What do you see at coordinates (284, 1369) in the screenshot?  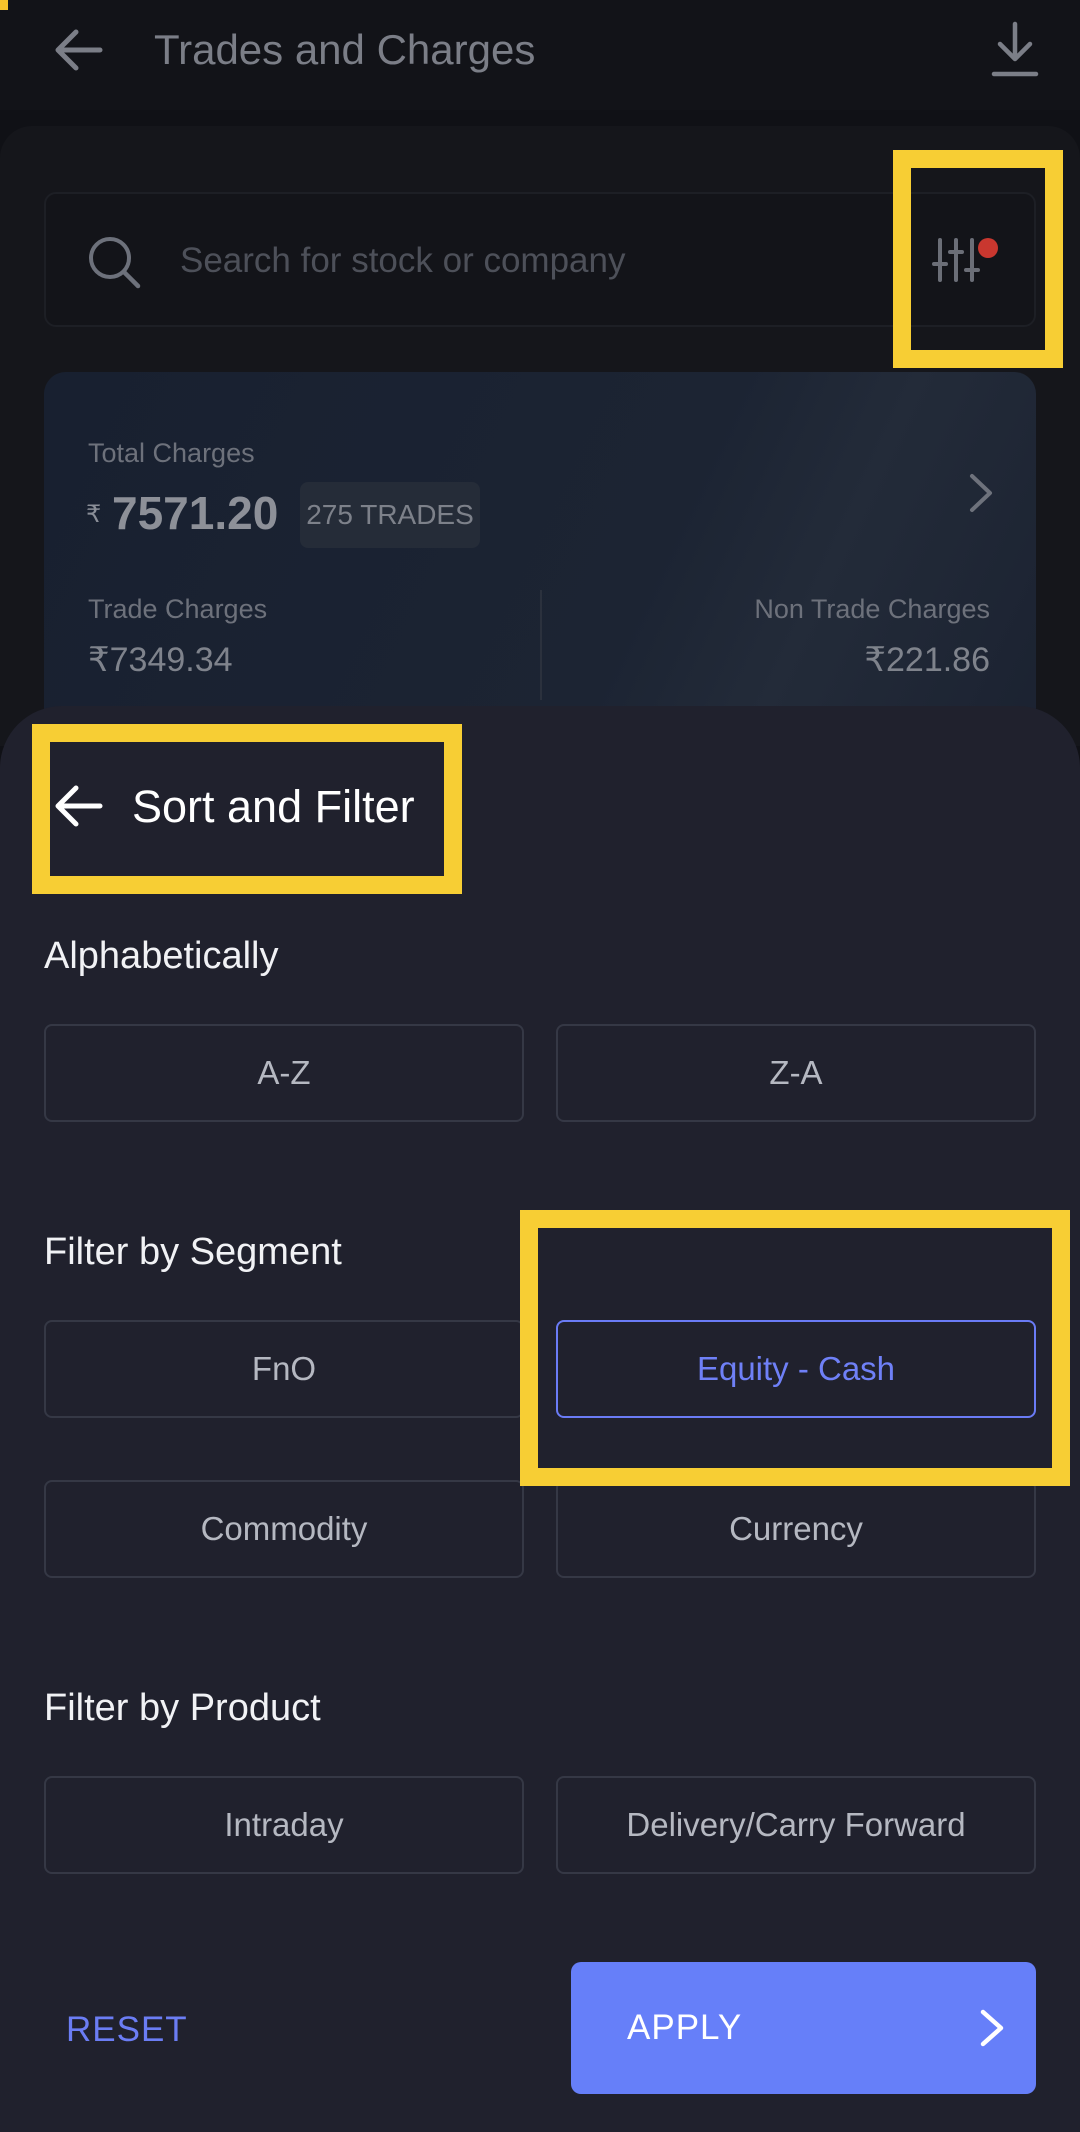 I see `option-fno: FnO` at bounding box center [284, 1369].